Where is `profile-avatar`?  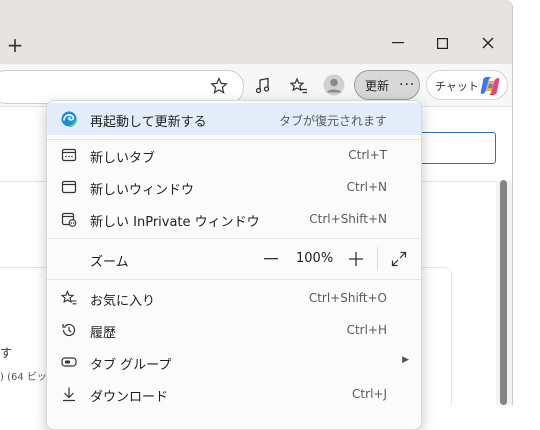
profile-avatar is located at coordinates (334, 85).